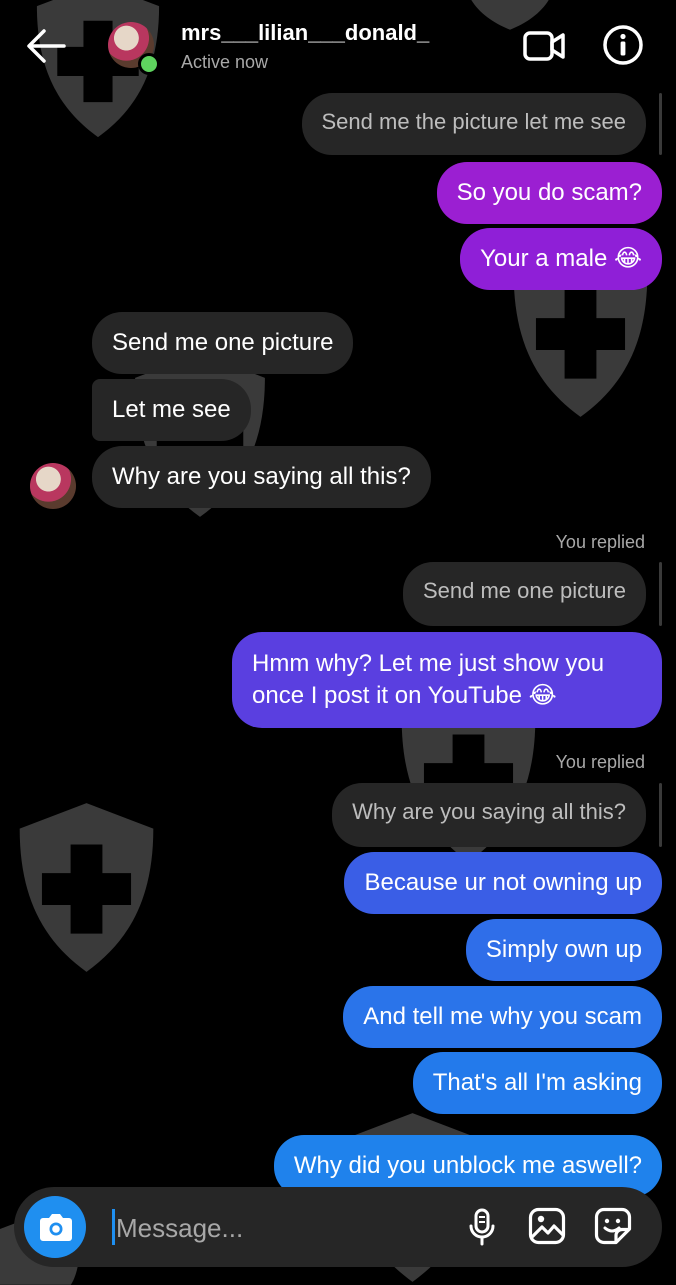  I want to click on camera-button, so click(55, 1227).